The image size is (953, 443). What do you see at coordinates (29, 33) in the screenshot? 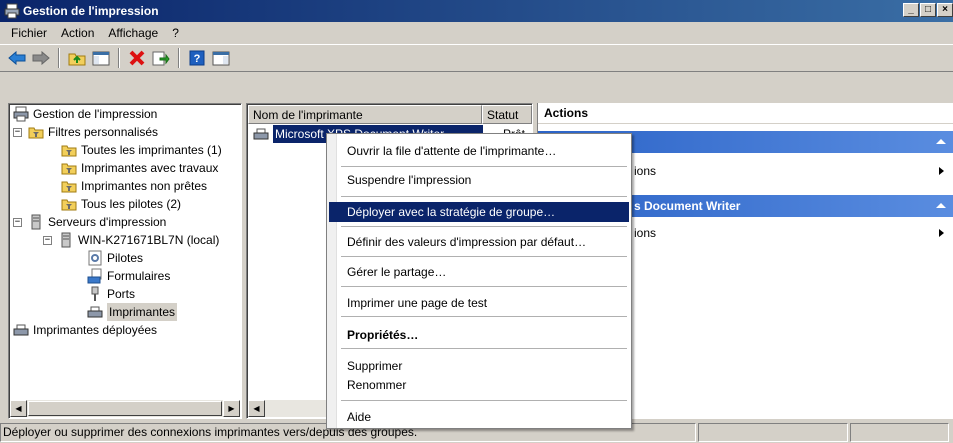
I see `menu-fichier: Fichier` at bounding box center [29, 33].